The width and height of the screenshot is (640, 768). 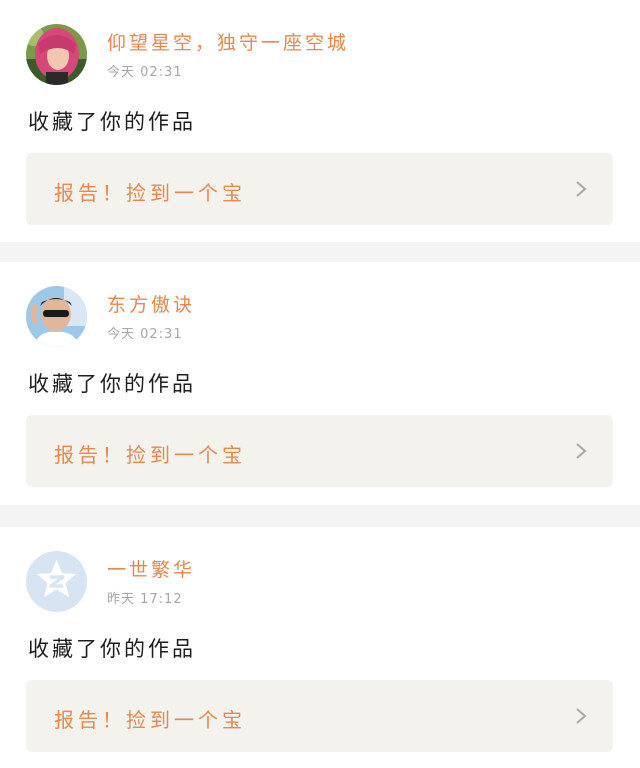 What do you see at coordinates (228, 41) in the screenshot?
I see `username: 仰望星空，独守一座空城` at bounding box center [228, 41].